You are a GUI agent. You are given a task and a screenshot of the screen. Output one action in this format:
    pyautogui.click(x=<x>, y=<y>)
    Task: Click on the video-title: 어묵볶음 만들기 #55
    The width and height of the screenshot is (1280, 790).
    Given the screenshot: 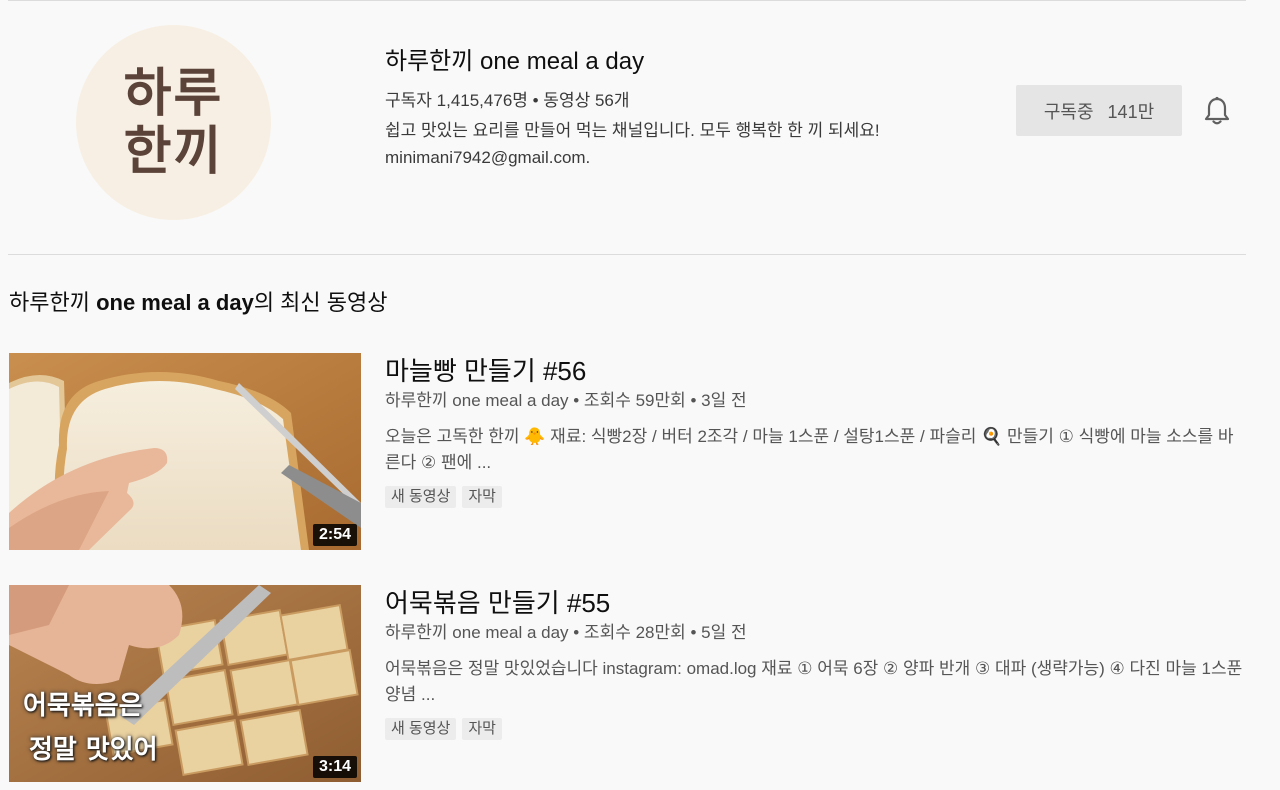 What is the action you would take?
    pyautogui.click(x=817, y=603)
    